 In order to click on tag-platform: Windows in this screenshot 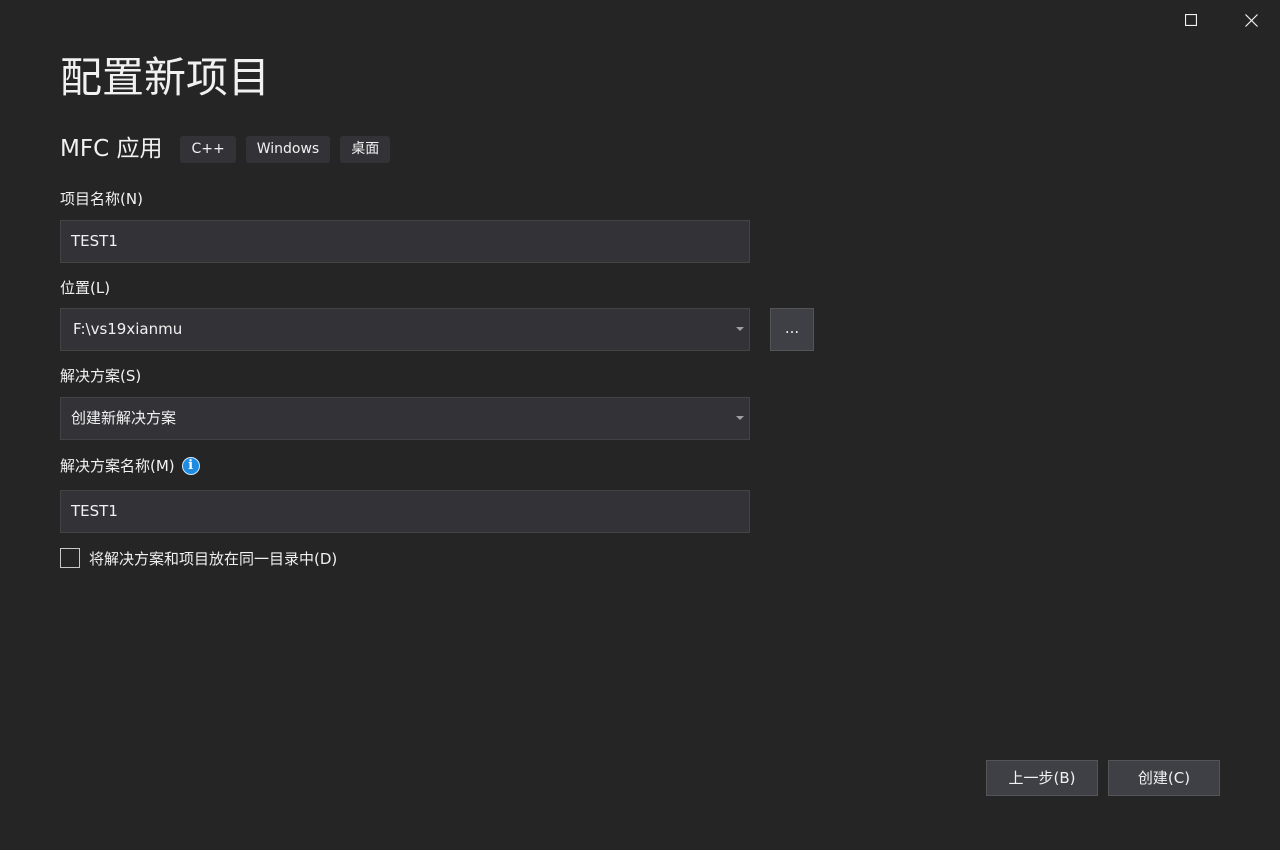, I will do `click(288, 149)`.